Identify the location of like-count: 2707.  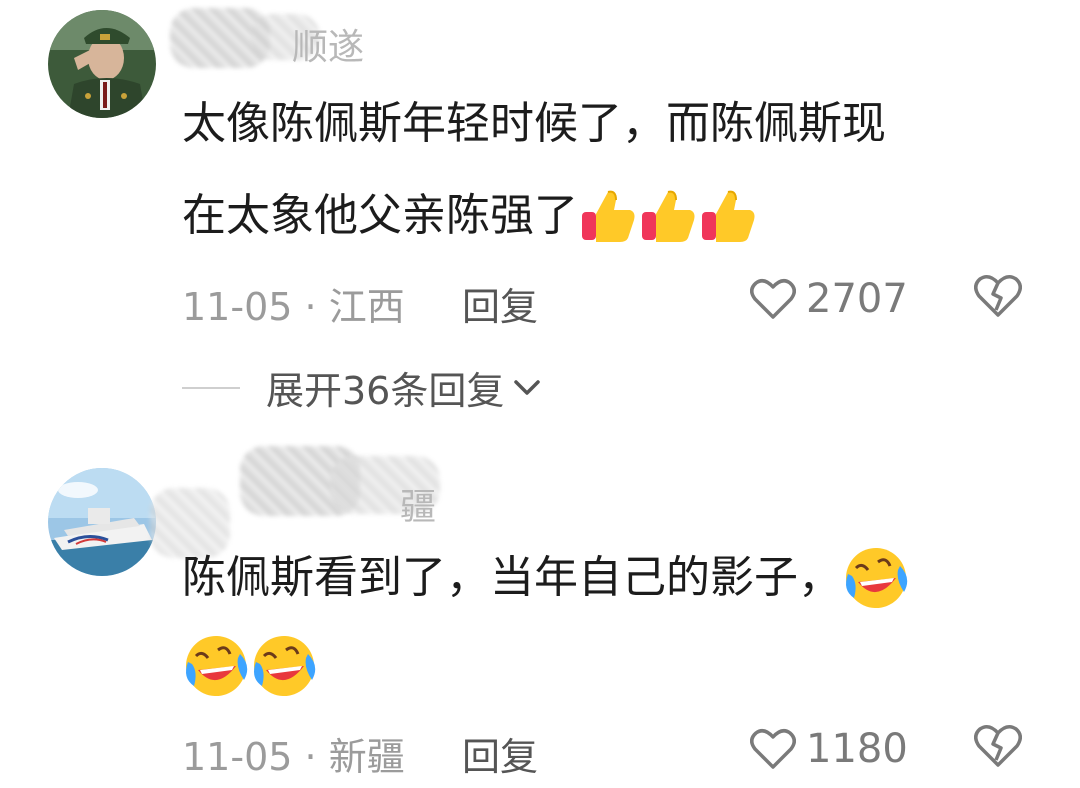
(857, 299).